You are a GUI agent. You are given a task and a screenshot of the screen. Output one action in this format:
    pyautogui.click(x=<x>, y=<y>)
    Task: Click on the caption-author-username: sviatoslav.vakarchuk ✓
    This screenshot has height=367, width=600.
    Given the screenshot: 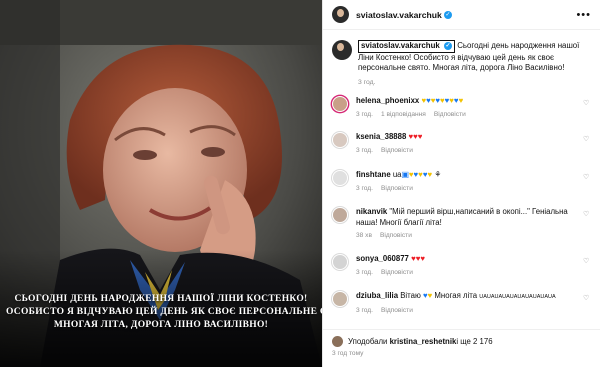 What is the action you would take?
    pyautogui.click(x=407, y=46)
    